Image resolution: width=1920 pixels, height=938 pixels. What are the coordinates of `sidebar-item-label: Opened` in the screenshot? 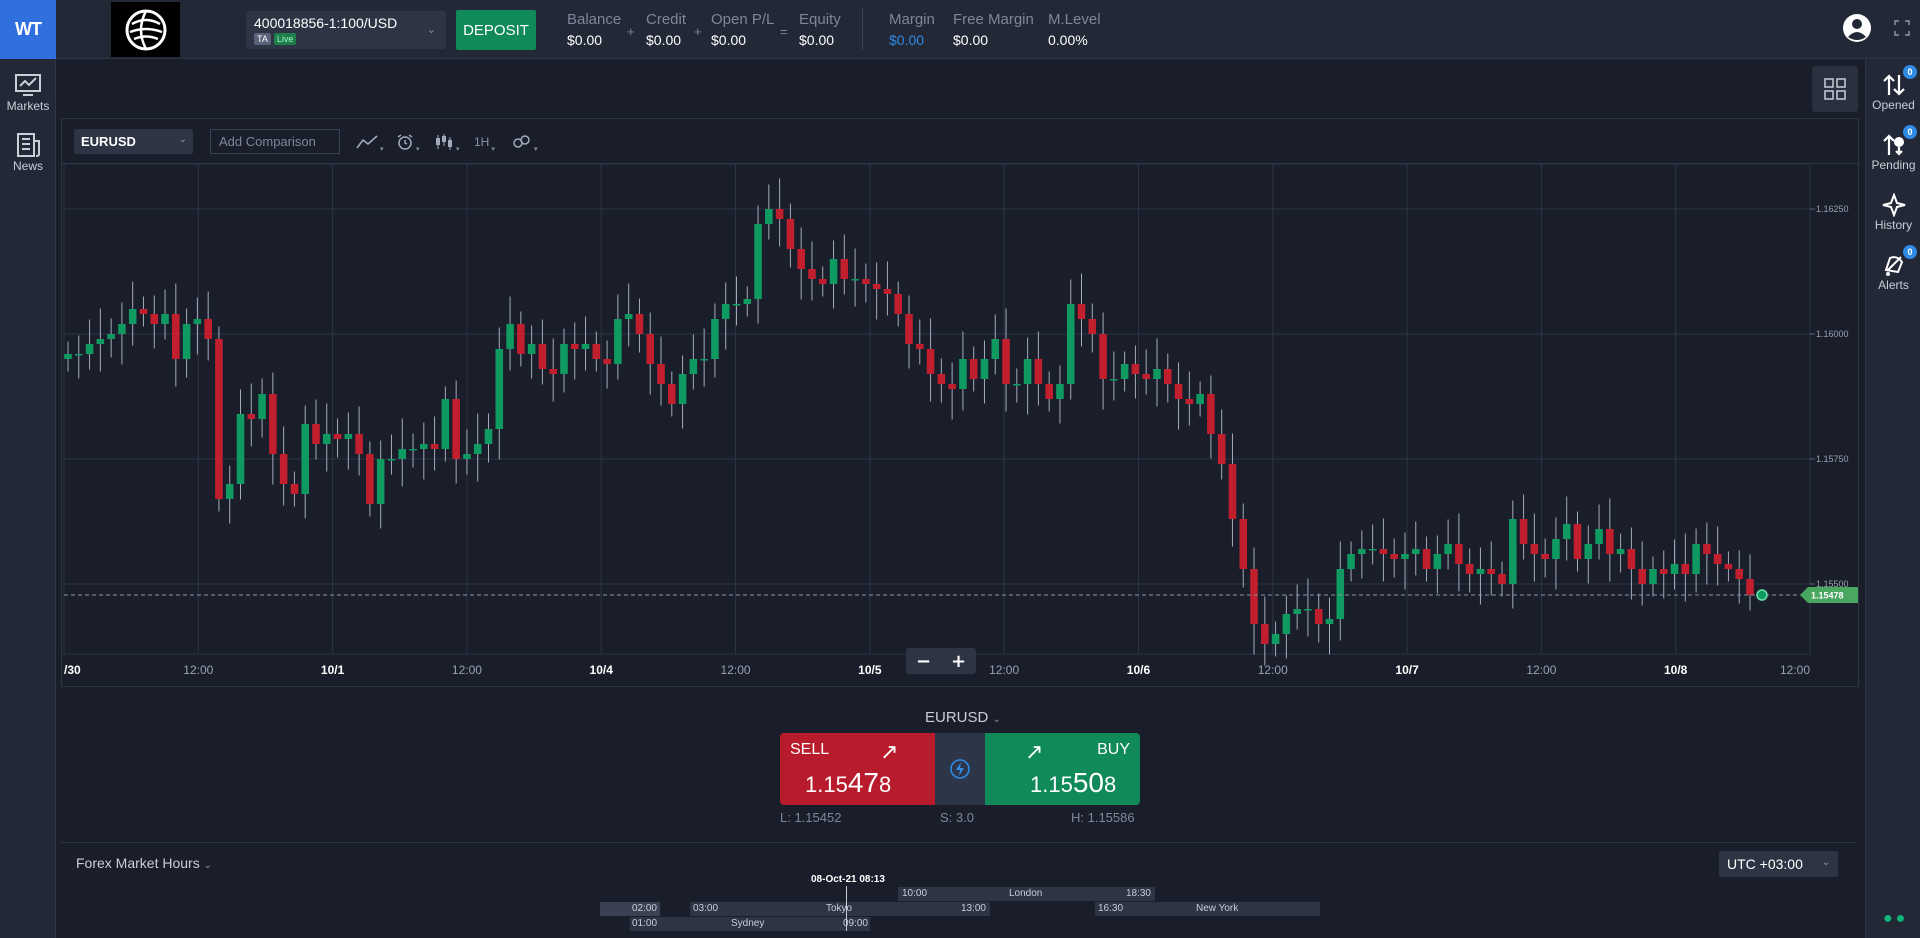 It's located at (1893, 105).